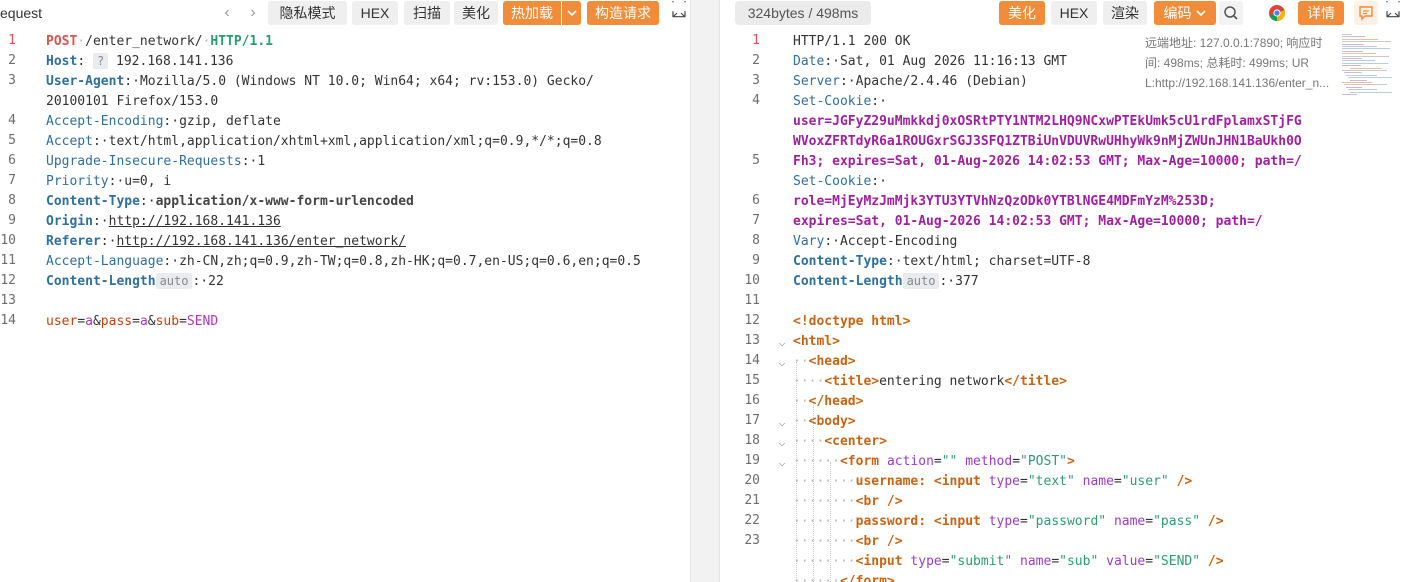 The width and height of the screenshot is (1404, 582). I want to click on construct-request-button: 构造请求, so click(623, 13).